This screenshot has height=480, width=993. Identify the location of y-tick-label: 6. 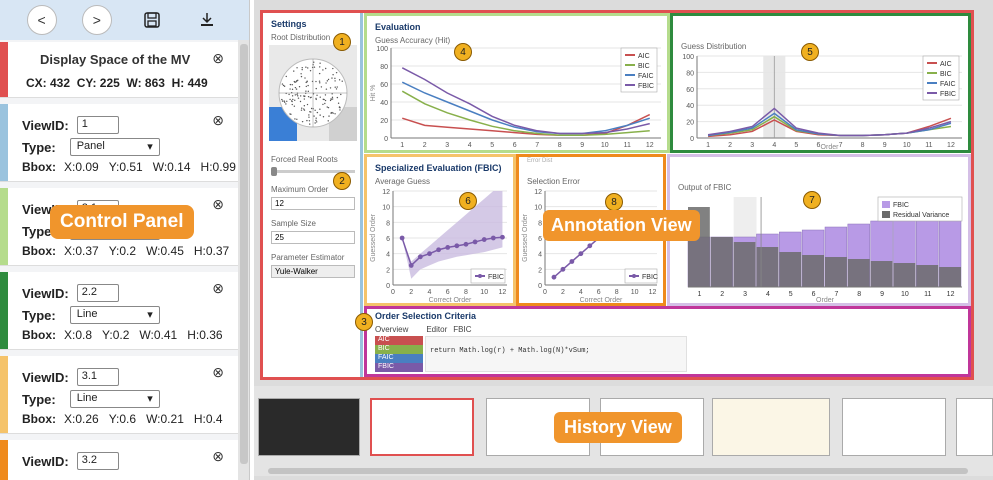
(388, 239).